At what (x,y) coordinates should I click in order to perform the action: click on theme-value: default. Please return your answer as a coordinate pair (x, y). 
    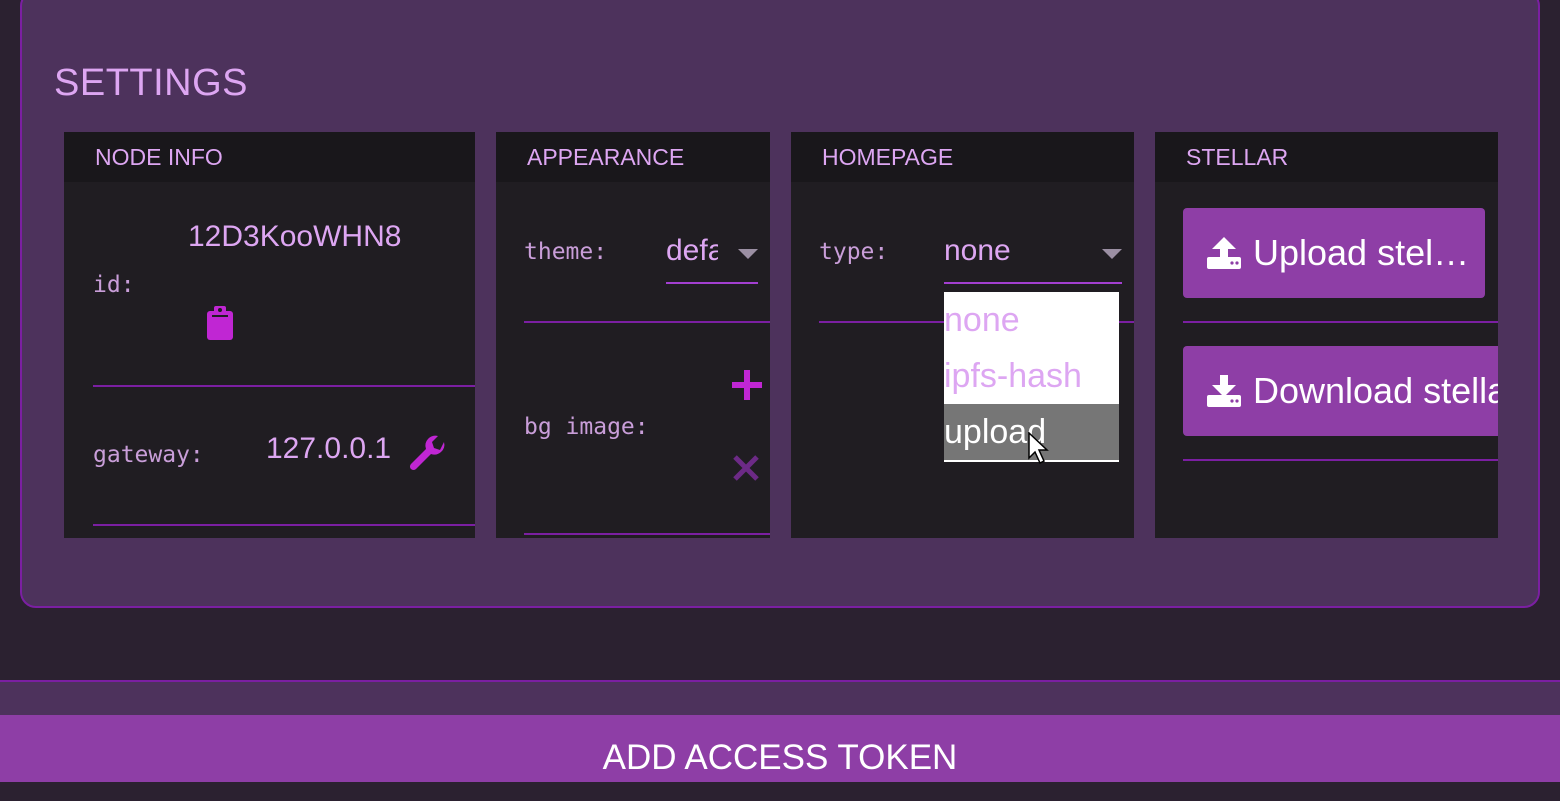
    Looking at the image, I should click on (692, 250).